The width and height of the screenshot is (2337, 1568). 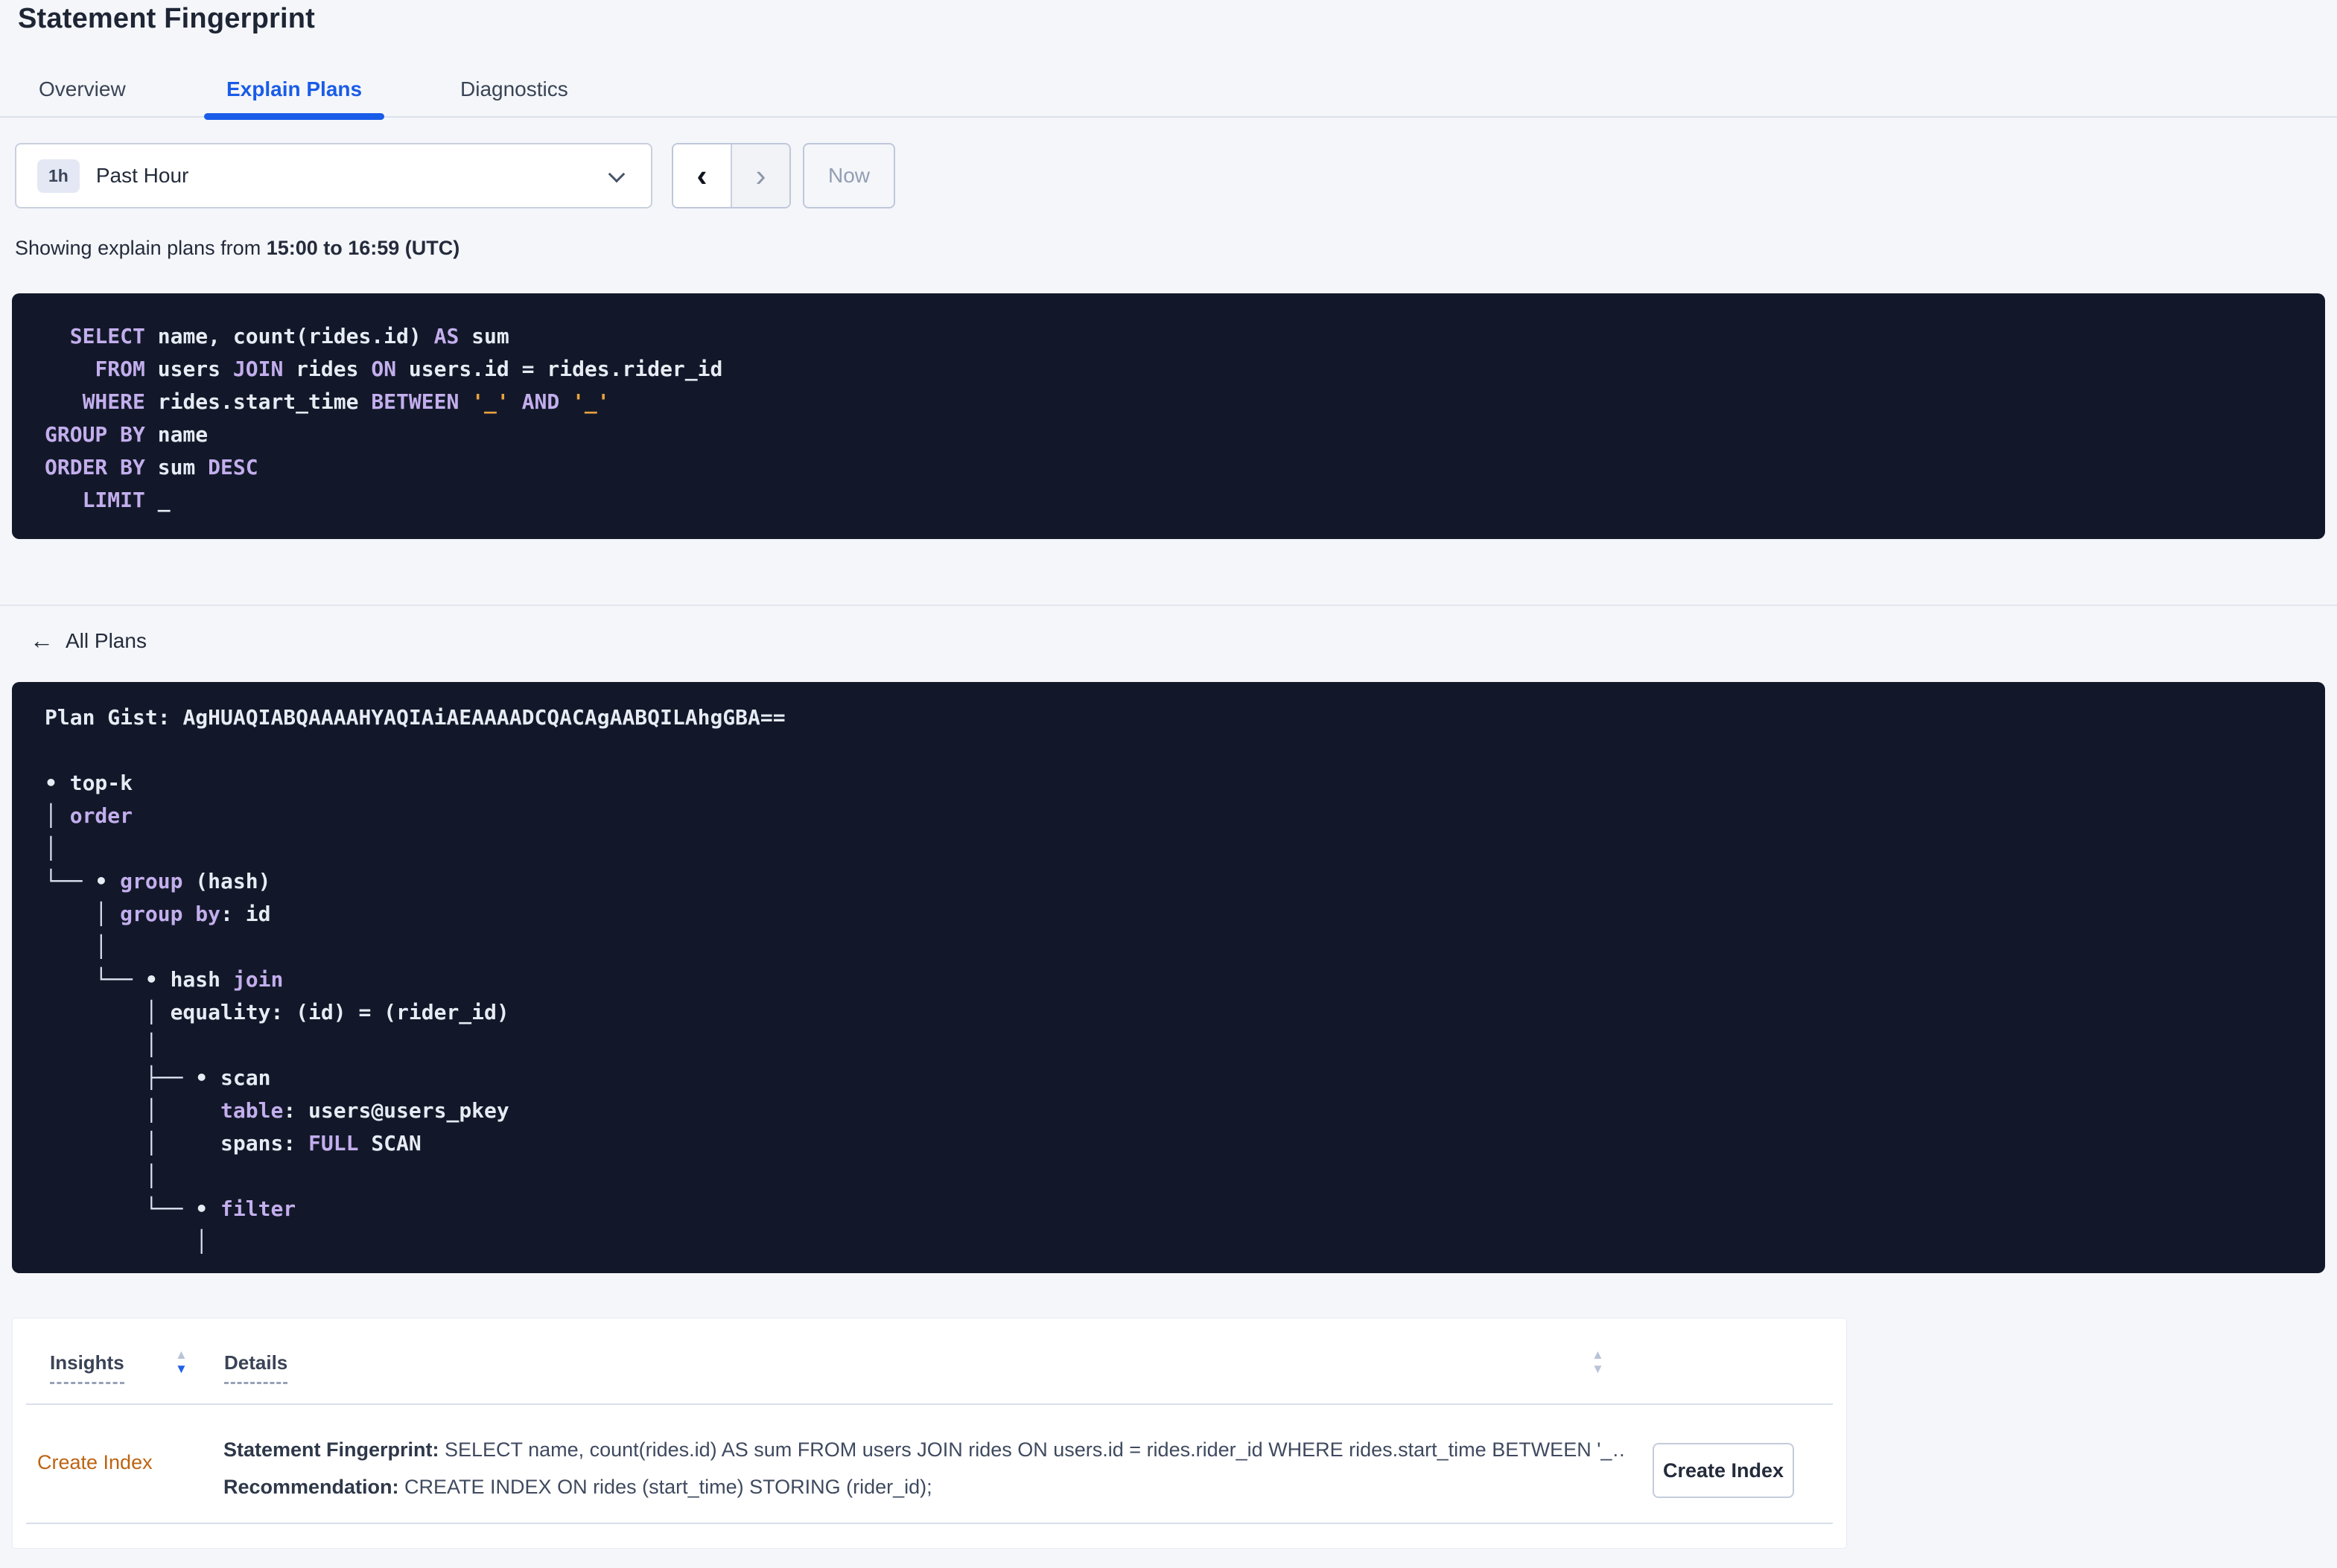 I want to click on keyword-token: filter, so click(x=258, y=1208).